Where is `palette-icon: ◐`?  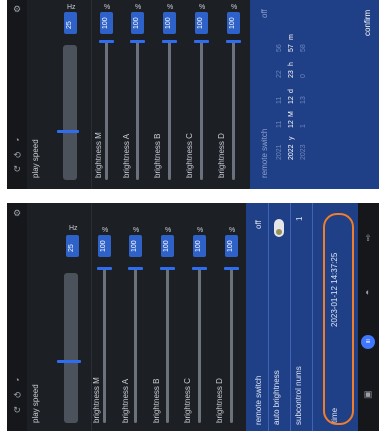 palette-icon: ◐ is located at coordinates (368, 292).